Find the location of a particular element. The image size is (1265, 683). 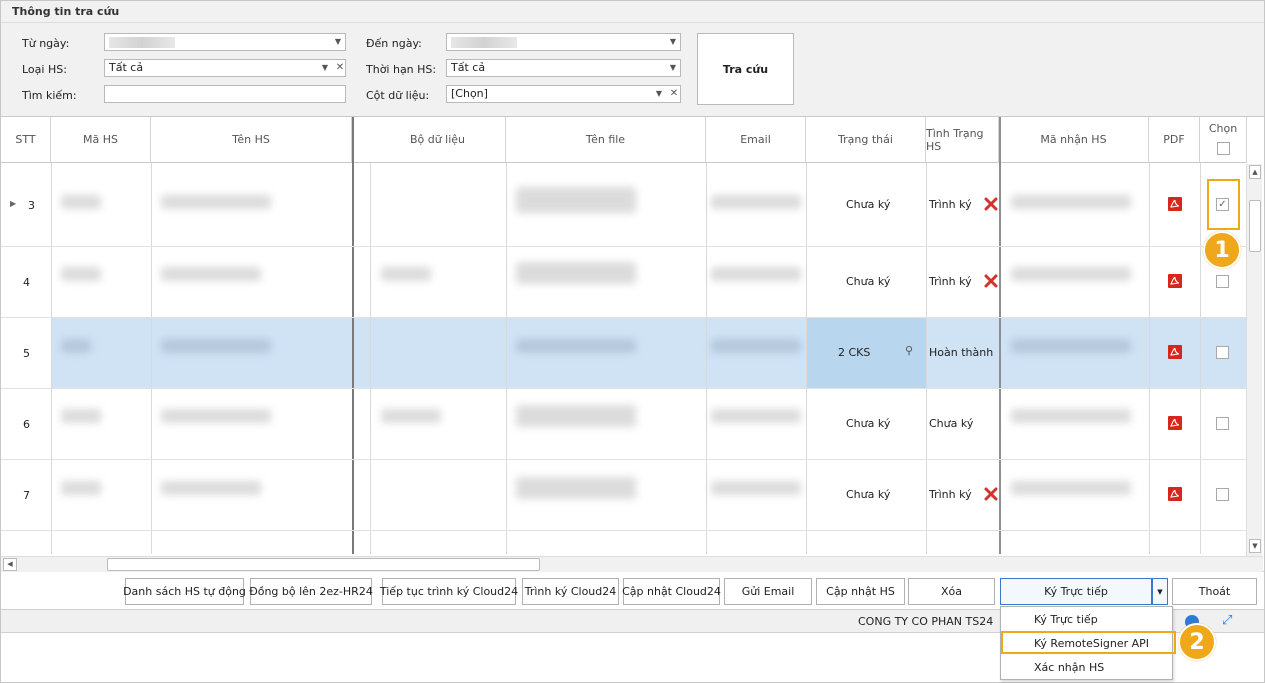

update-cloud-button: Cập nhật Cloud24 is located at coordinates (671, 591).